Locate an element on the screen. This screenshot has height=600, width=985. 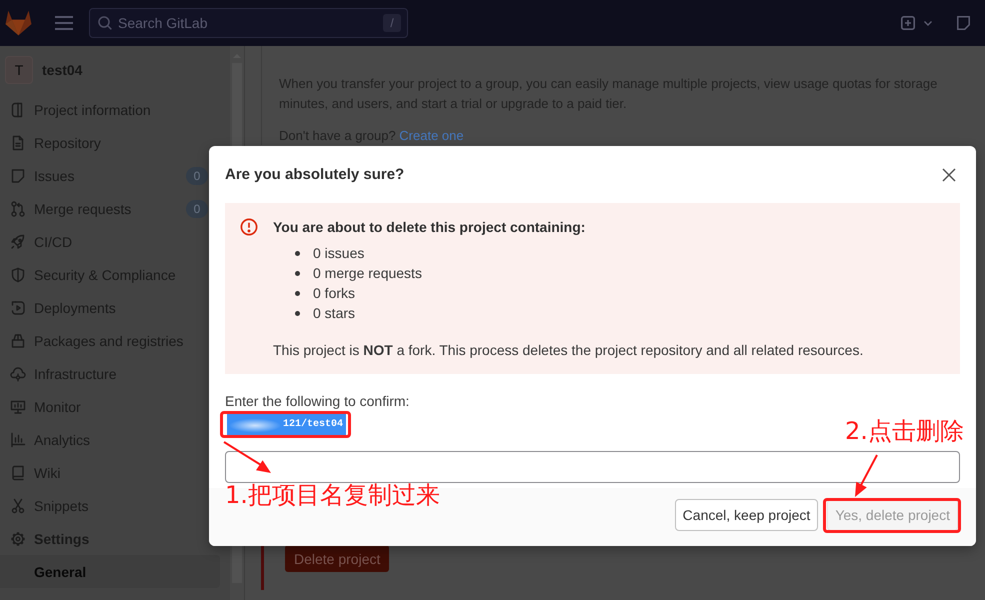
annotation-text: 1.把项目名复制过来 is located at coordinates (332, 495).